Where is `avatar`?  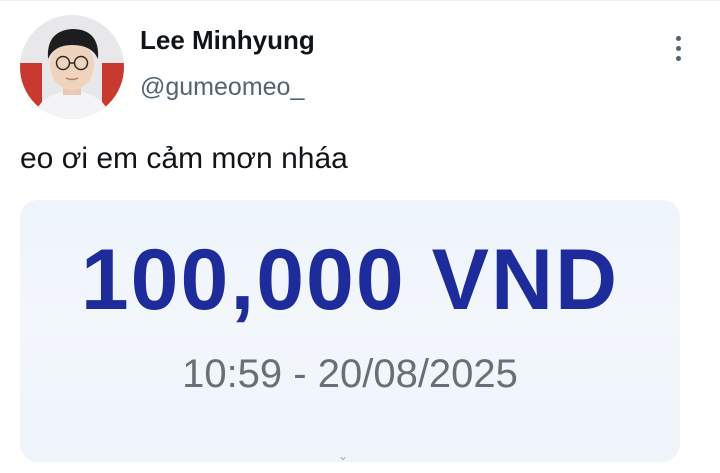
avatar is located at coordinates (72, 67).